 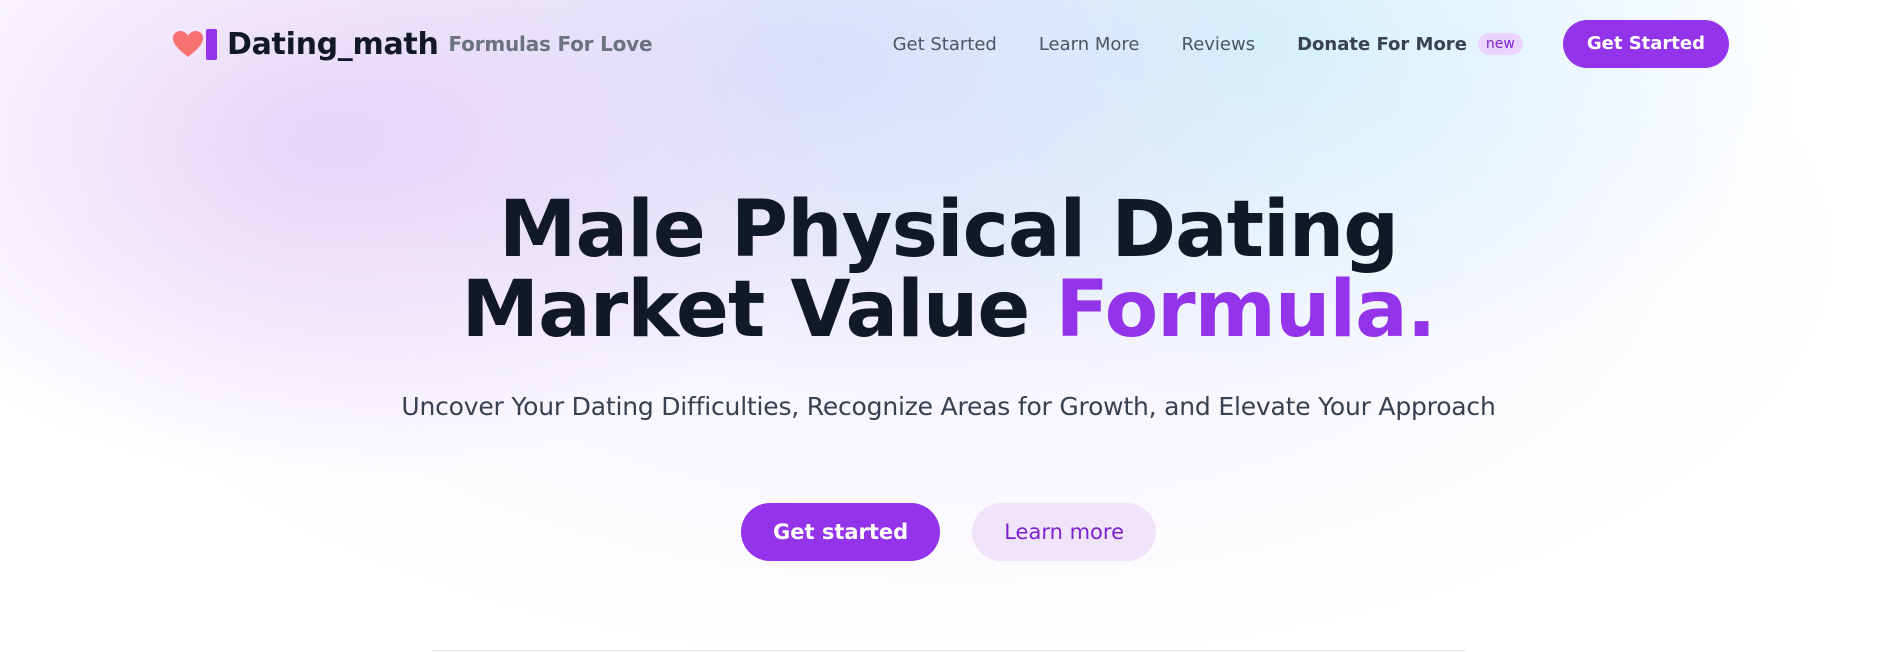 I want to click on hero-title-accent: Formula., so click(x=1245, y=310).